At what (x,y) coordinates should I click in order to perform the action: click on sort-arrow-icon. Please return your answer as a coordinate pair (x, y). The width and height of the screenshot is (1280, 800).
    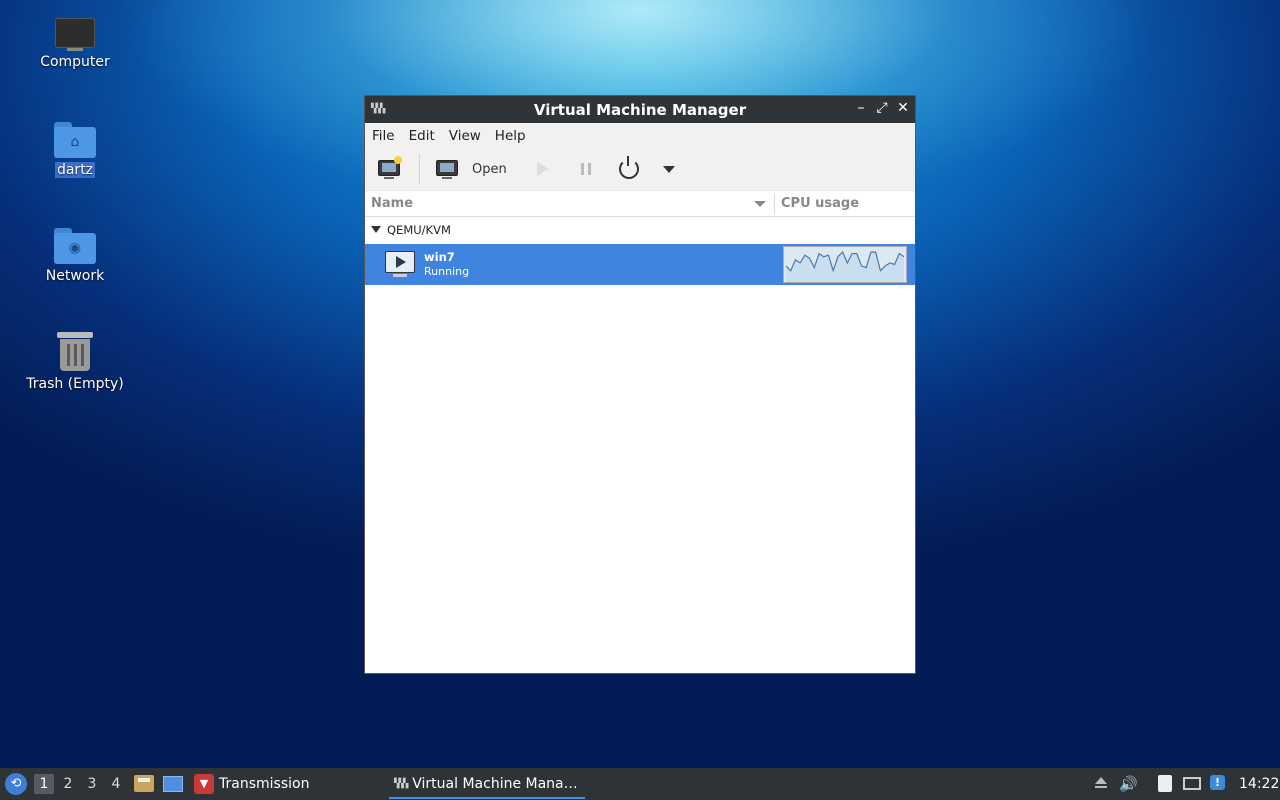
    Looking at the image, I should click on (760, 204).